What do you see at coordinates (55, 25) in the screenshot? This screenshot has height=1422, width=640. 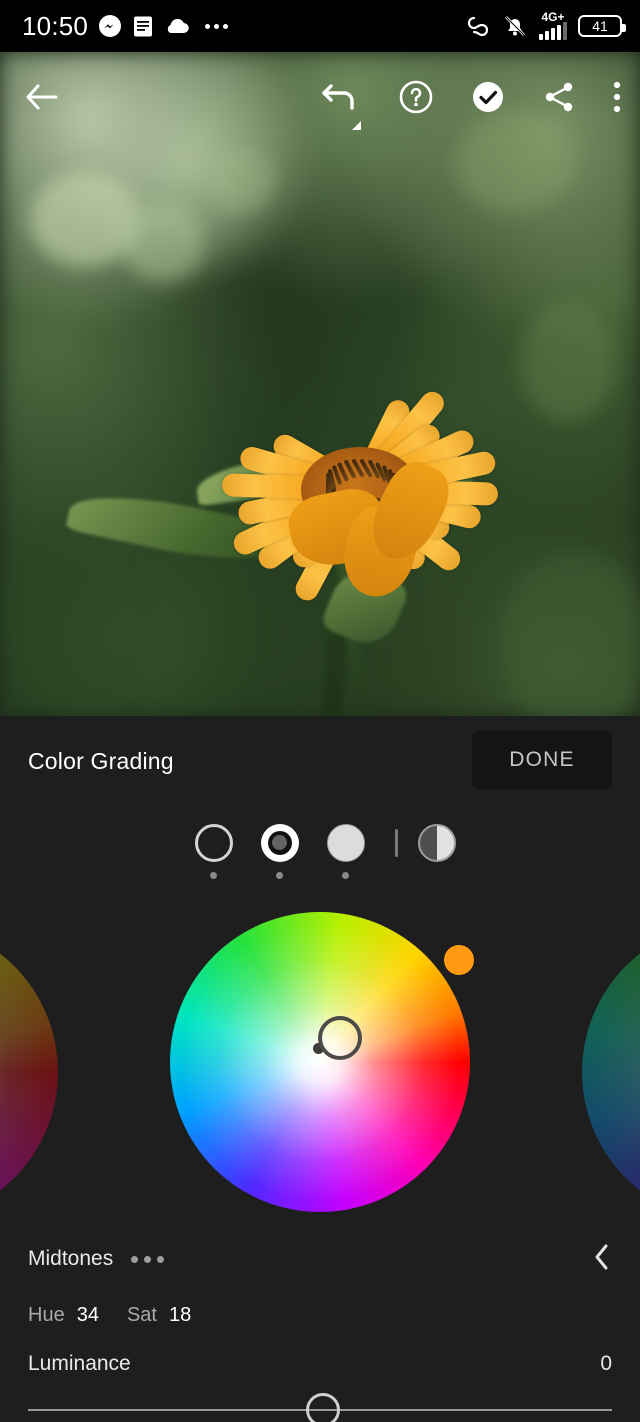 I see `status-time: 10:50` at bounding box center [55, 25].